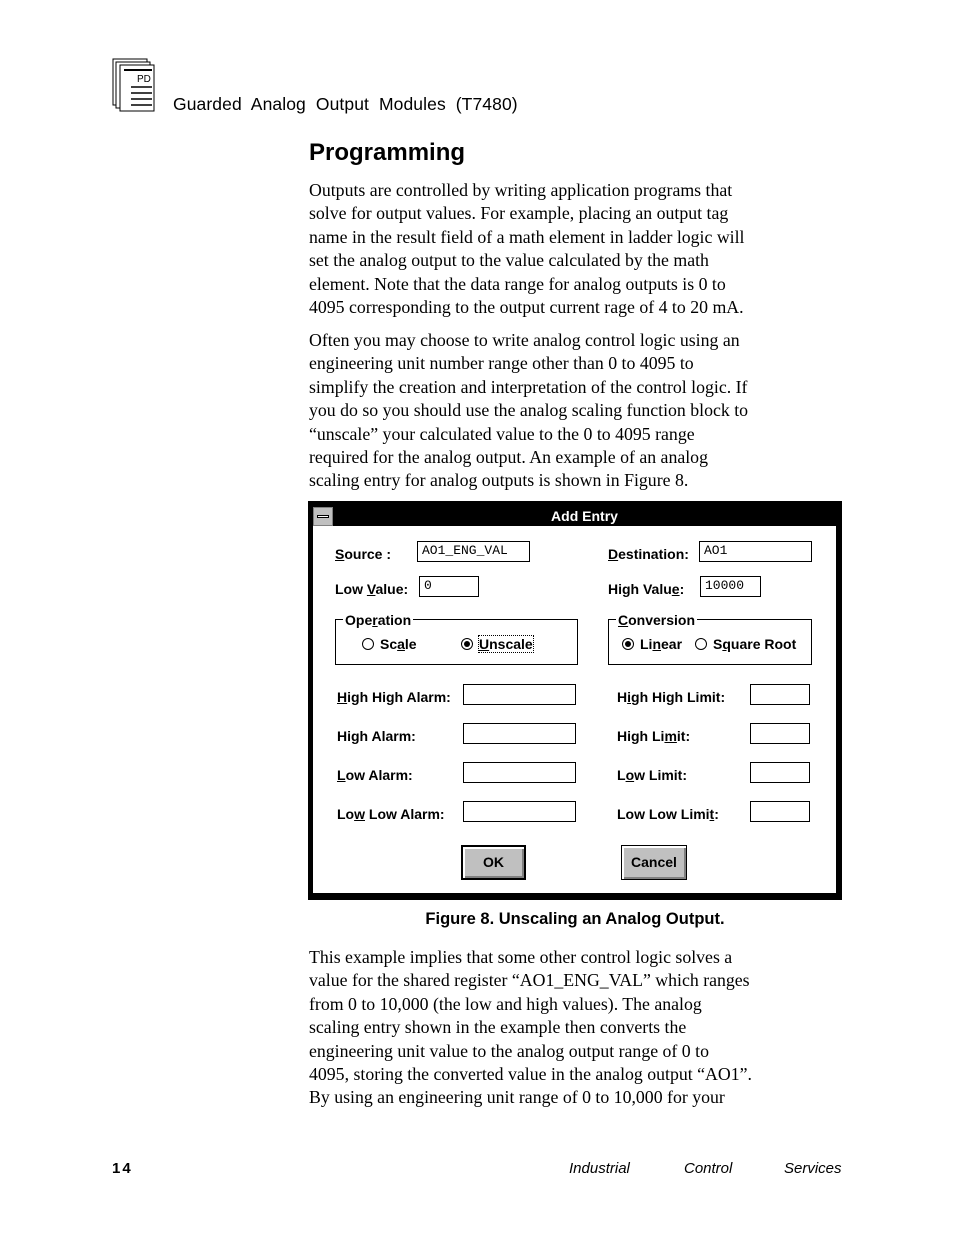 This screenshot has height=1235, width=954. I want to click on low-limit-input, so click(780, 772).